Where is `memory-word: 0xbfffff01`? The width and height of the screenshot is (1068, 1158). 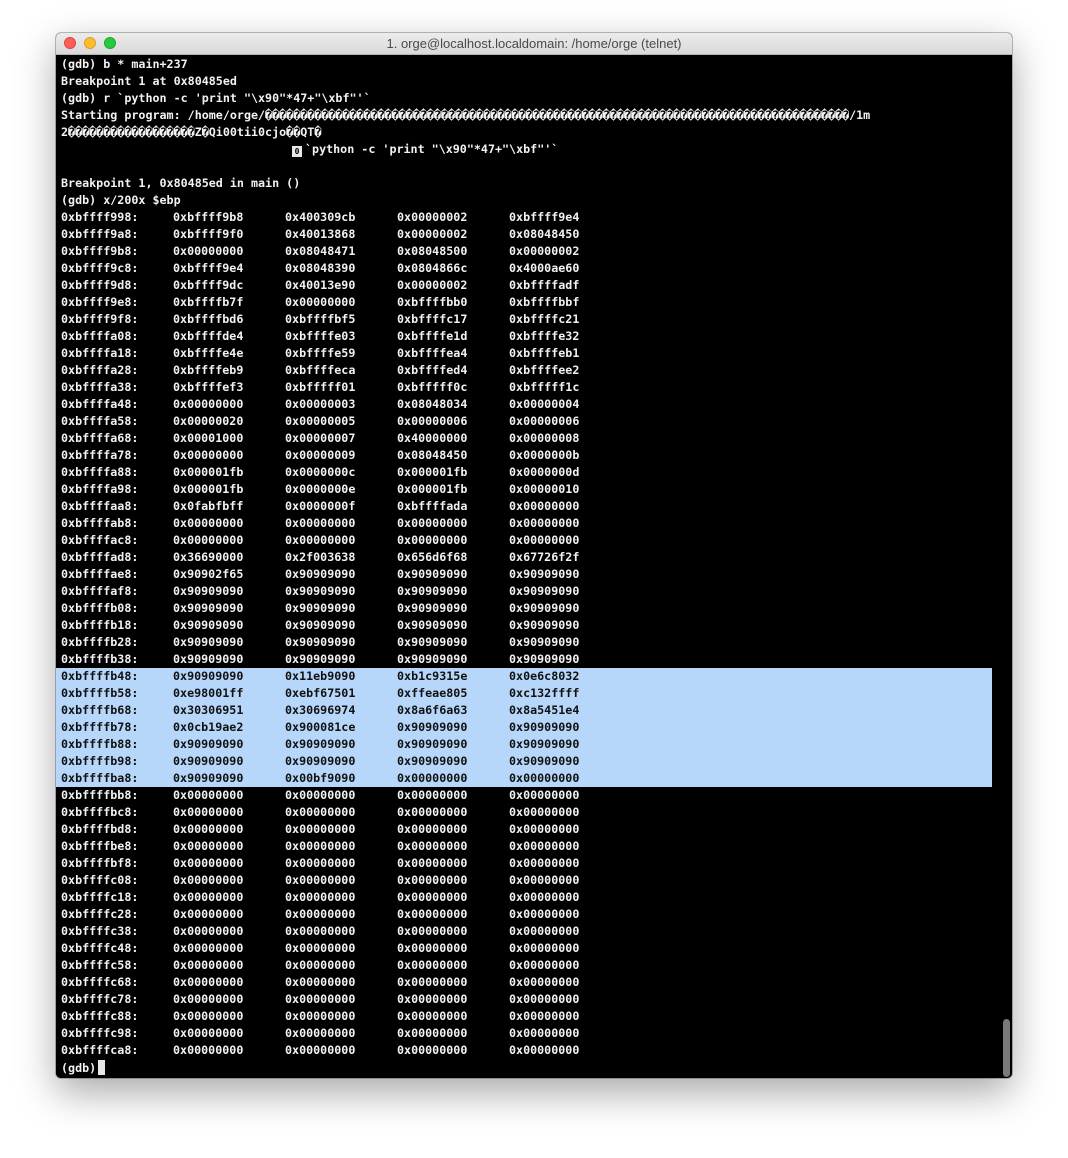
memory-word: 0xbfffff01 is located at coordinates (320, 387).